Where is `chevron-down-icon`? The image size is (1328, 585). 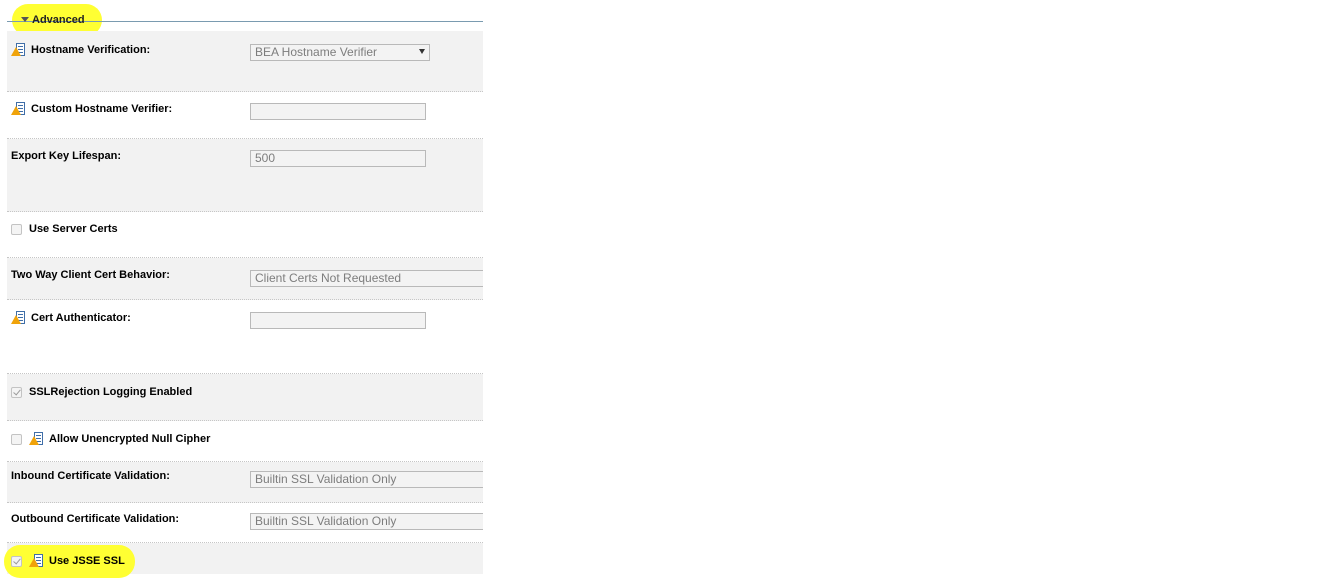
chevron-down-icon is located at coordinates (422, 51).